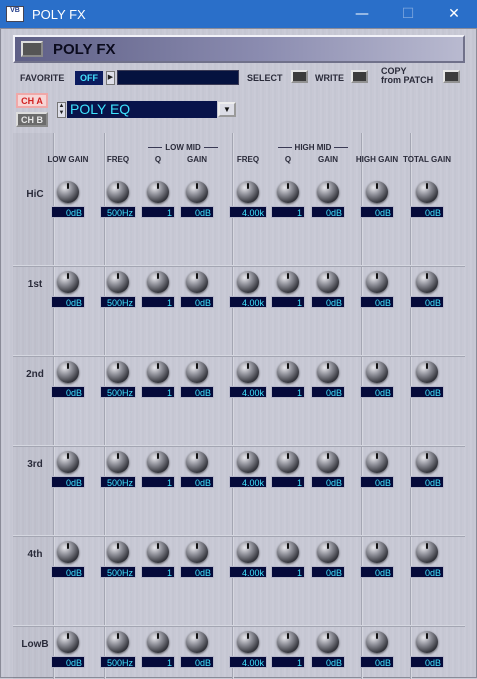  Describe the element at coordinates (32, 119) in the screenshot. I see `channel-b-button: CH B` at that location.